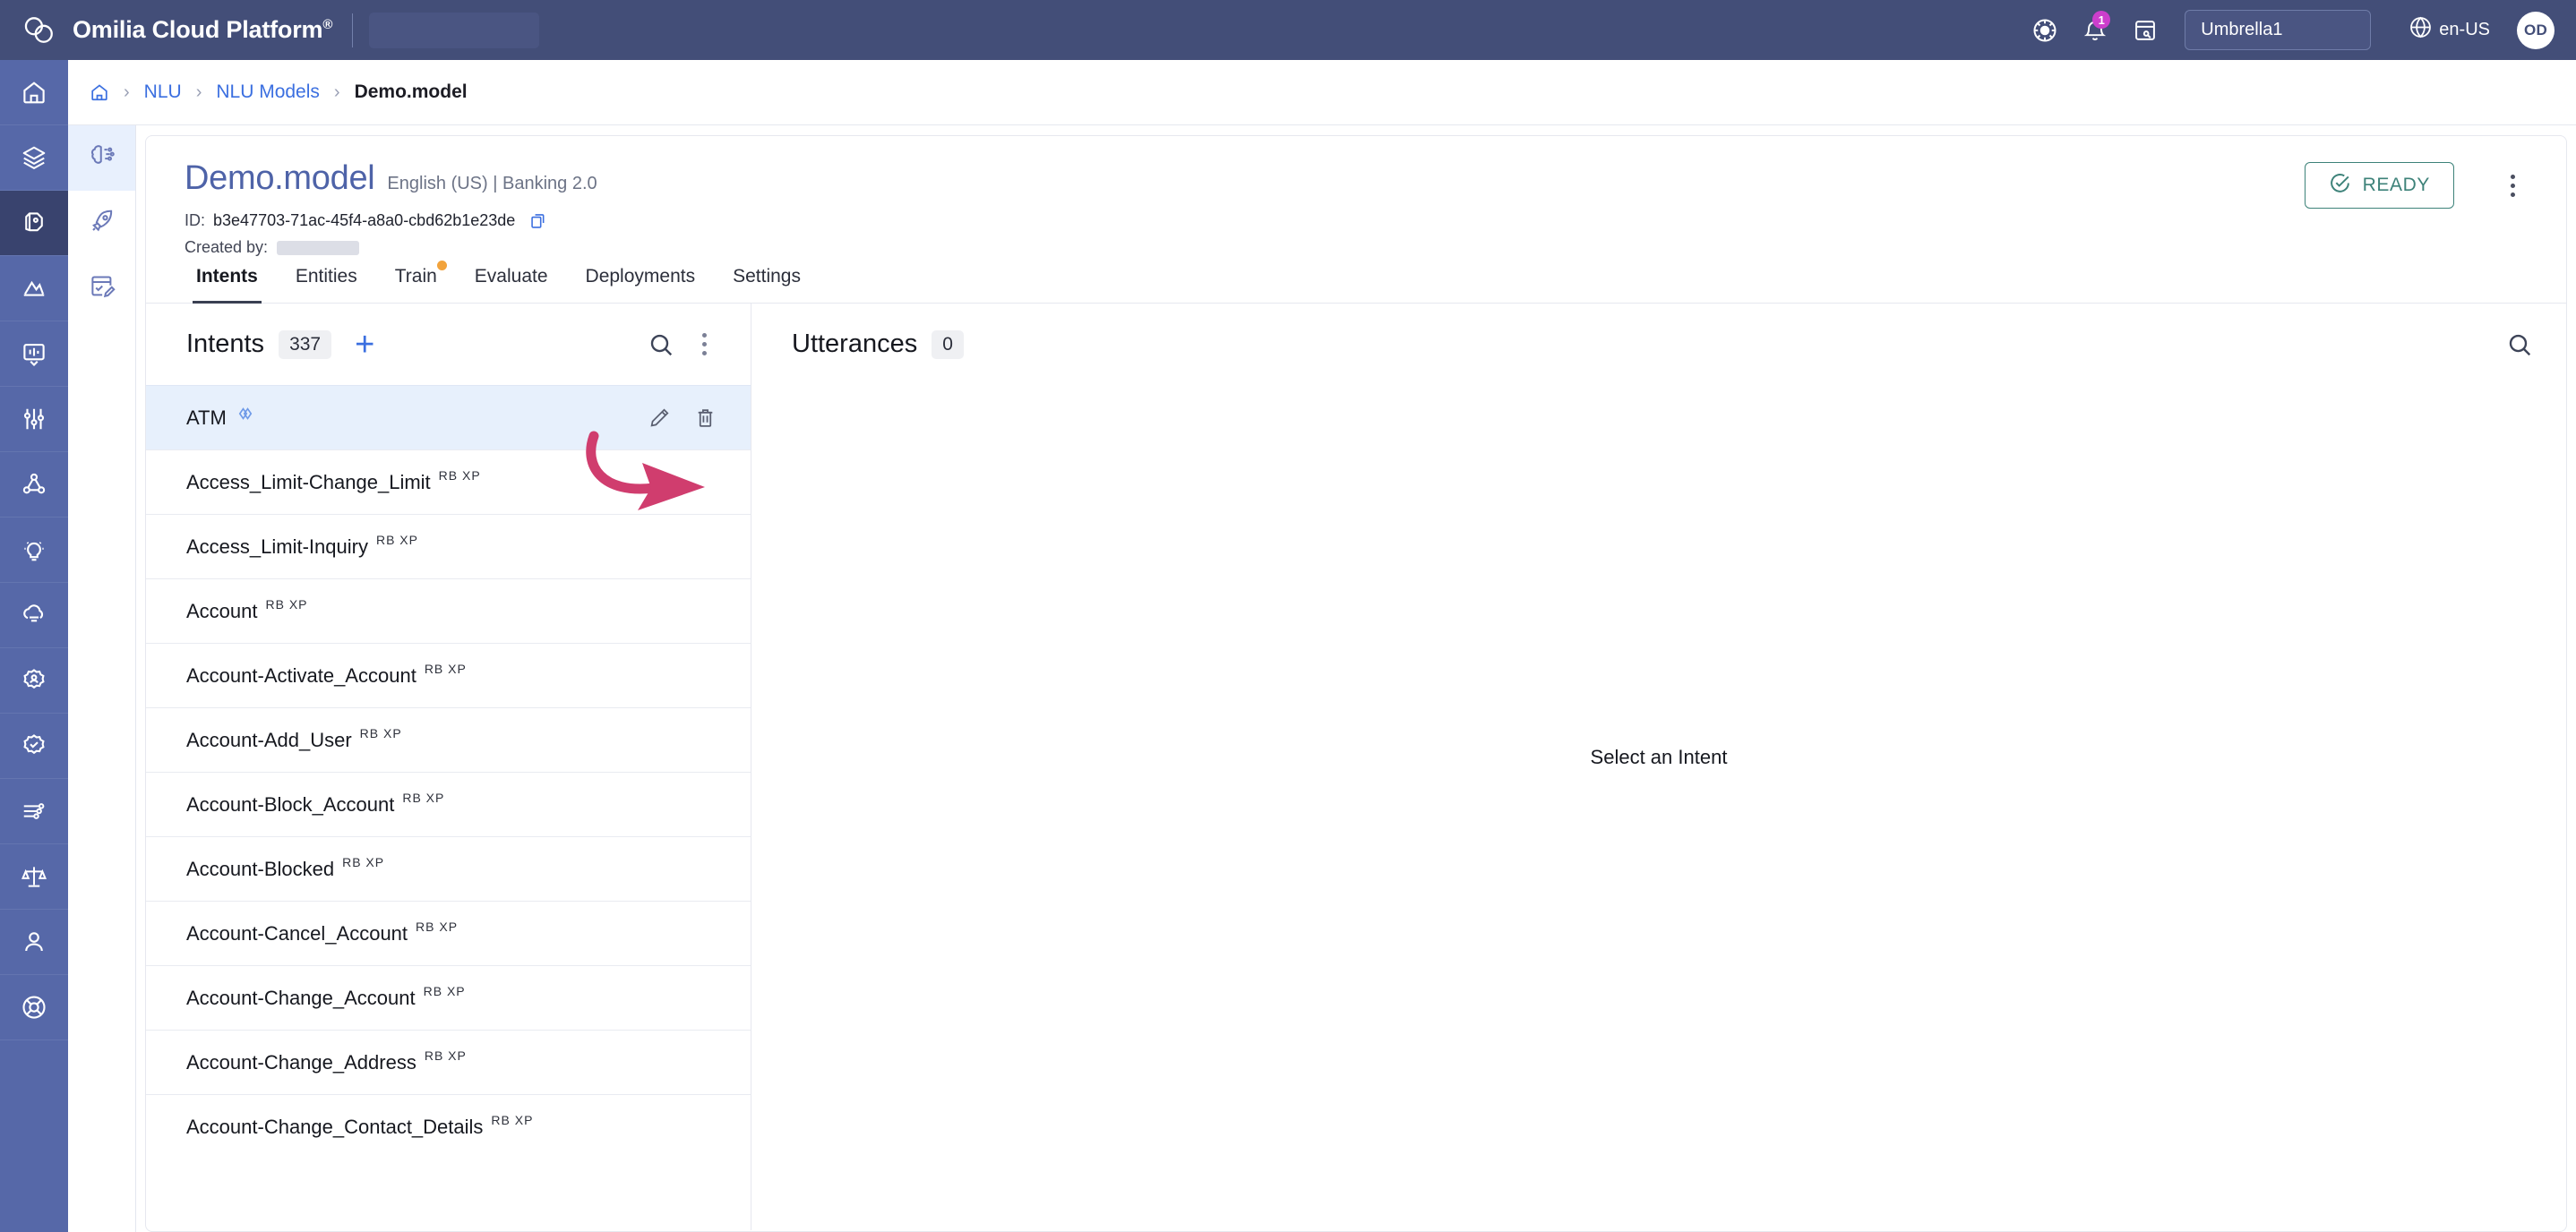  I want to click on search-intents-icon, so click(661, 344).